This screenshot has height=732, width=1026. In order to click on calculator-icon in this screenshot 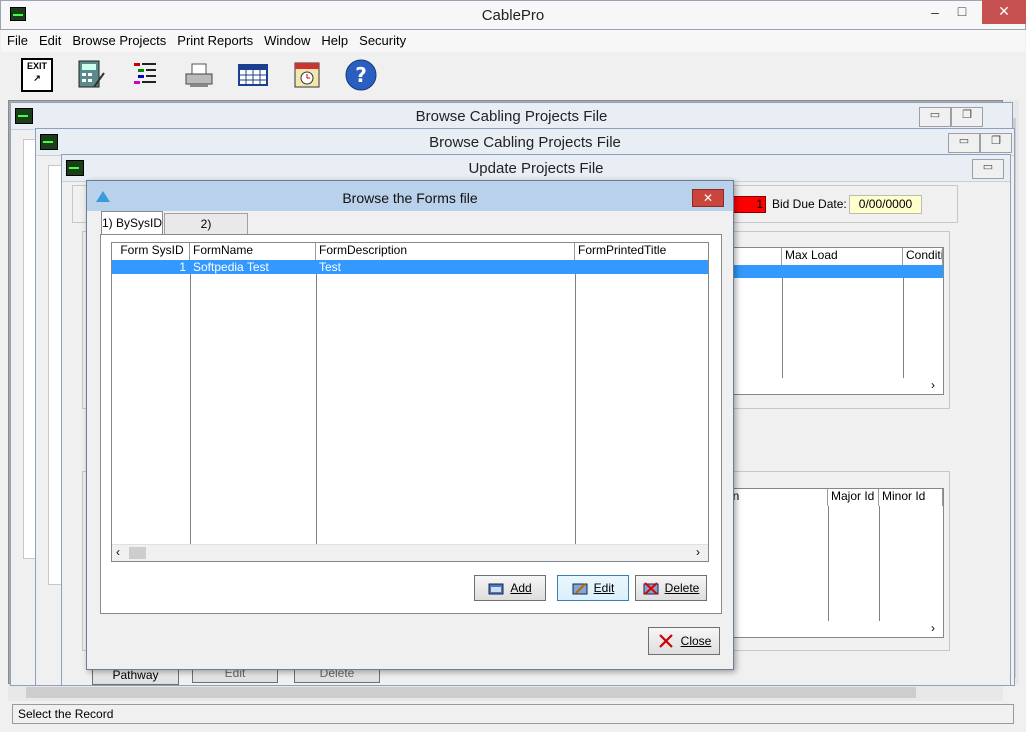, I will do `click(91, 74)`.